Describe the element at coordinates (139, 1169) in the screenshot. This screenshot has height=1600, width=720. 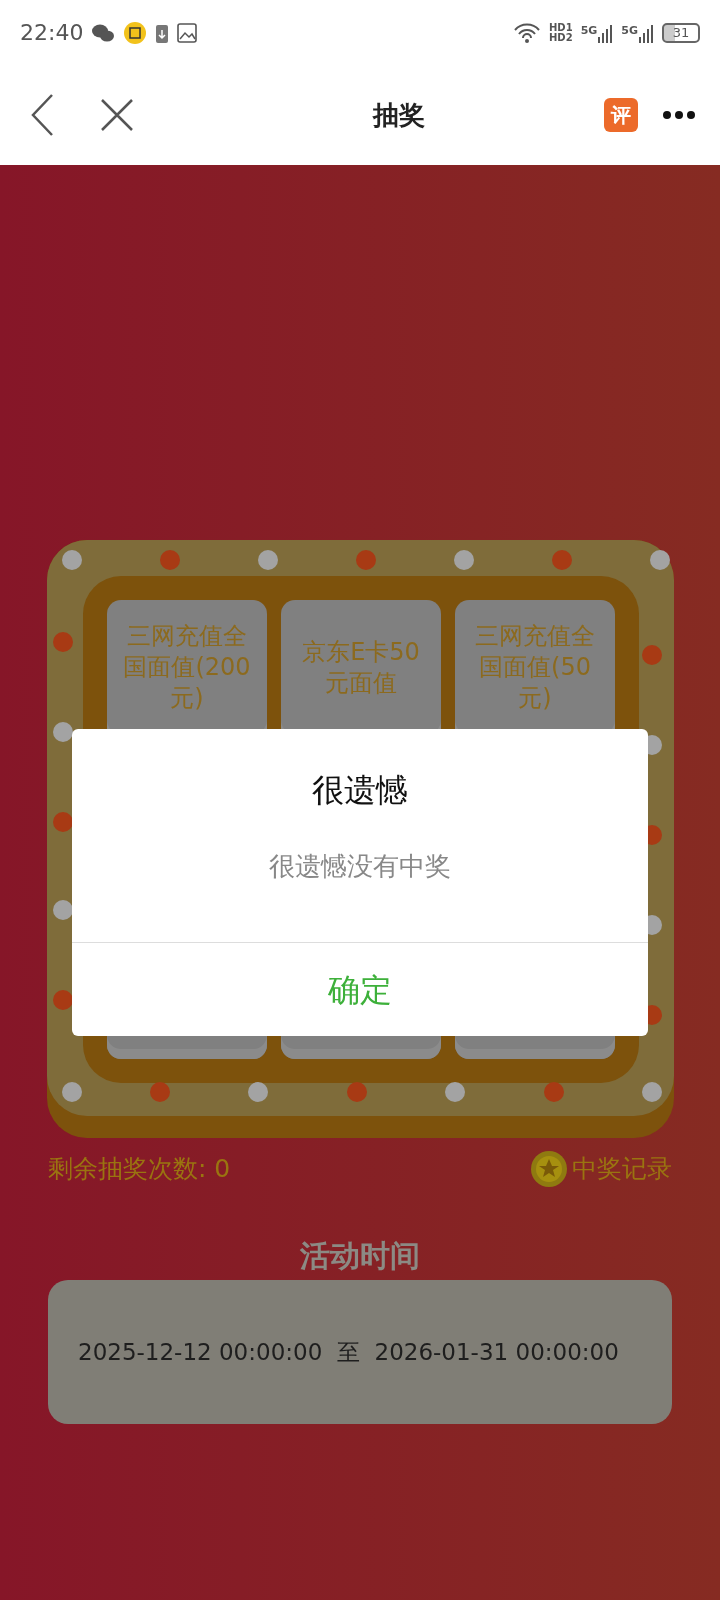
I see `remaining-draws-text: 剩余抽奖次数: 0` at that location.